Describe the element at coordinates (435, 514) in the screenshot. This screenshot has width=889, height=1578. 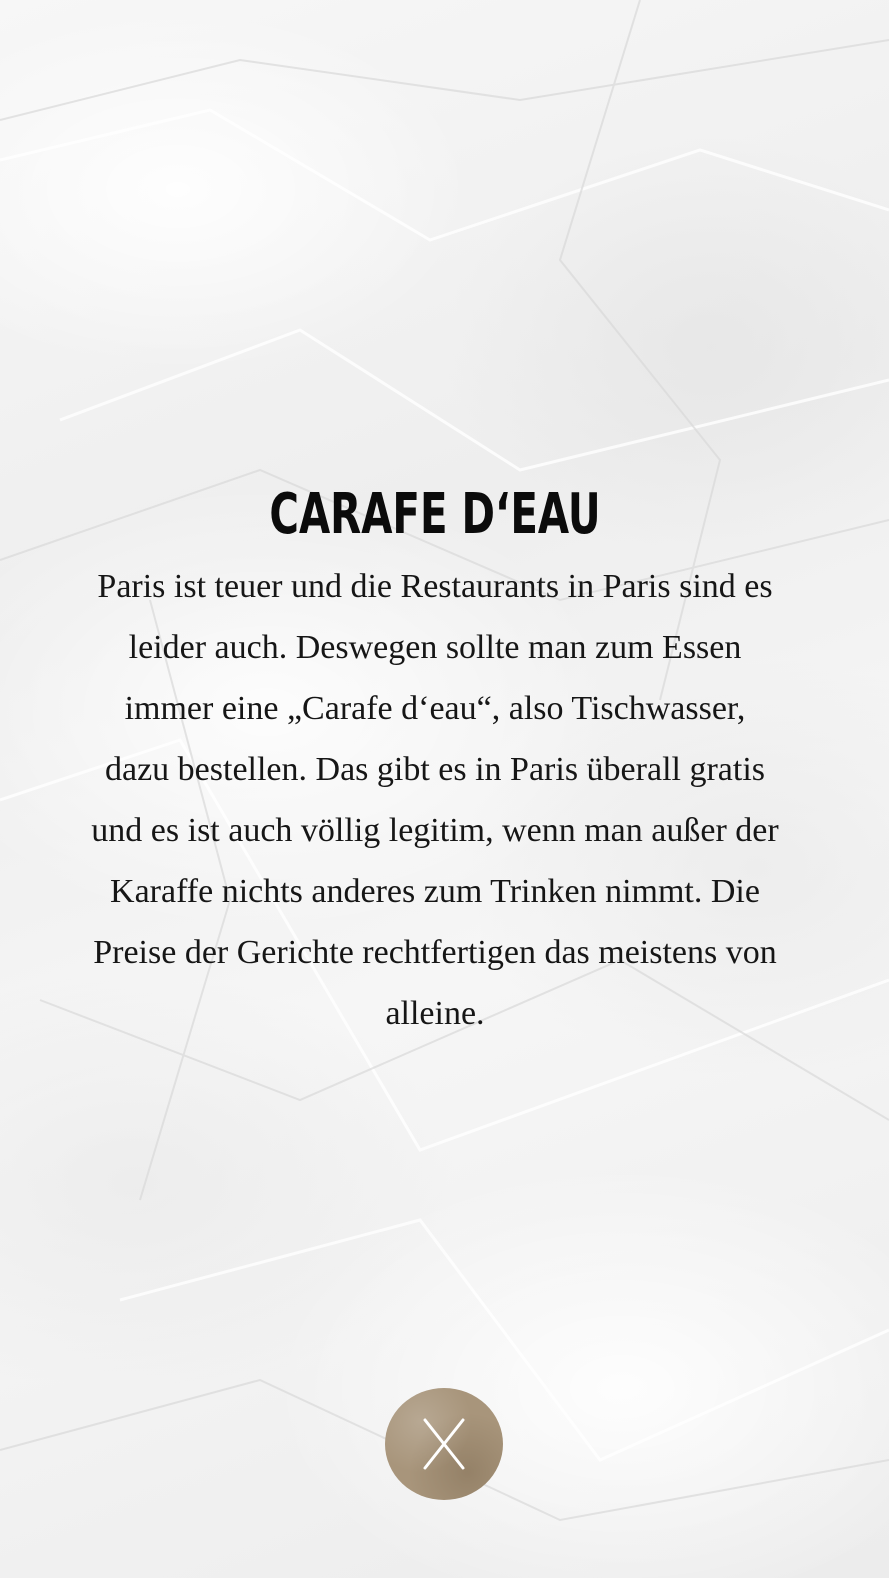
I see `card-title: CARAFE D‘EAU` at that location.